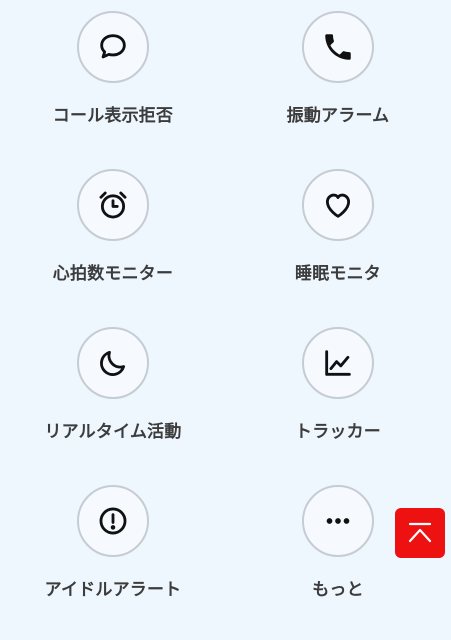 Image resolution: width=451 pixels, height=640 pixels. I want to click on feature-realtime-activity: リアルタイム活動, so click(113, 397).